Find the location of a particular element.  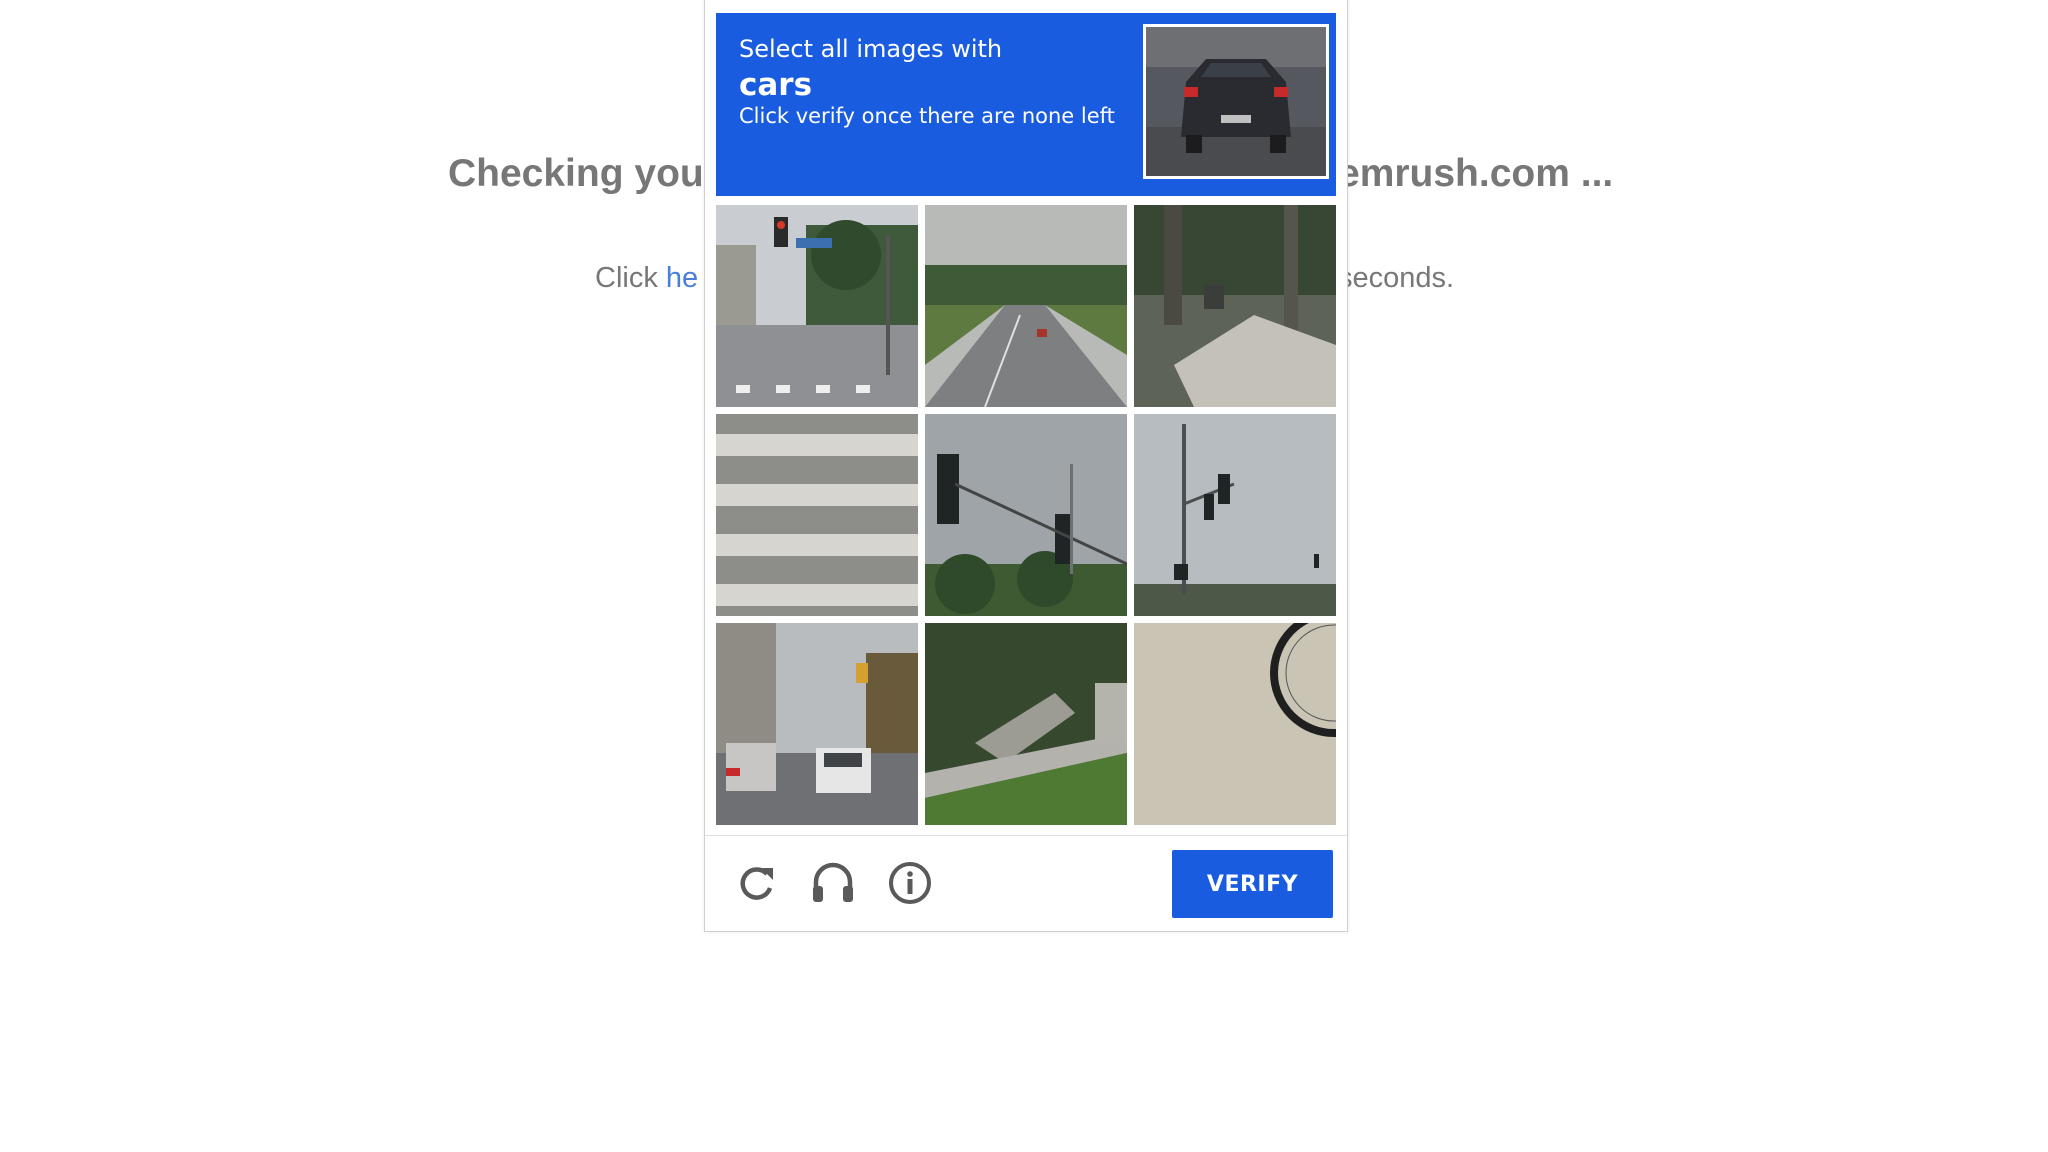

tile-1-street-scene is located at coordinates (817, 306).